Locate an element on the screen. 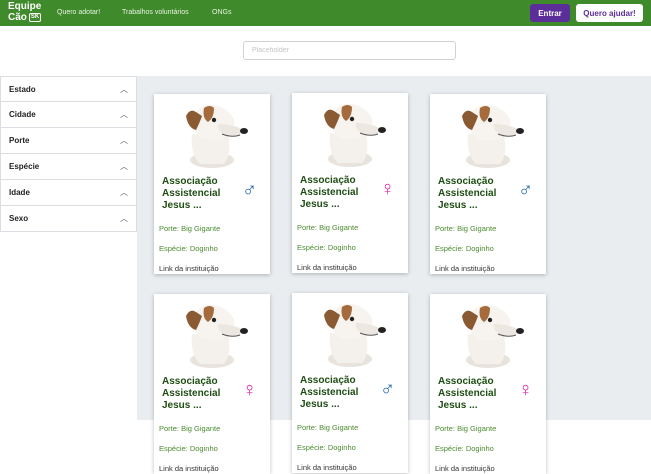  filter-porte: Porte ︿ is located at coordinates (68, 141).